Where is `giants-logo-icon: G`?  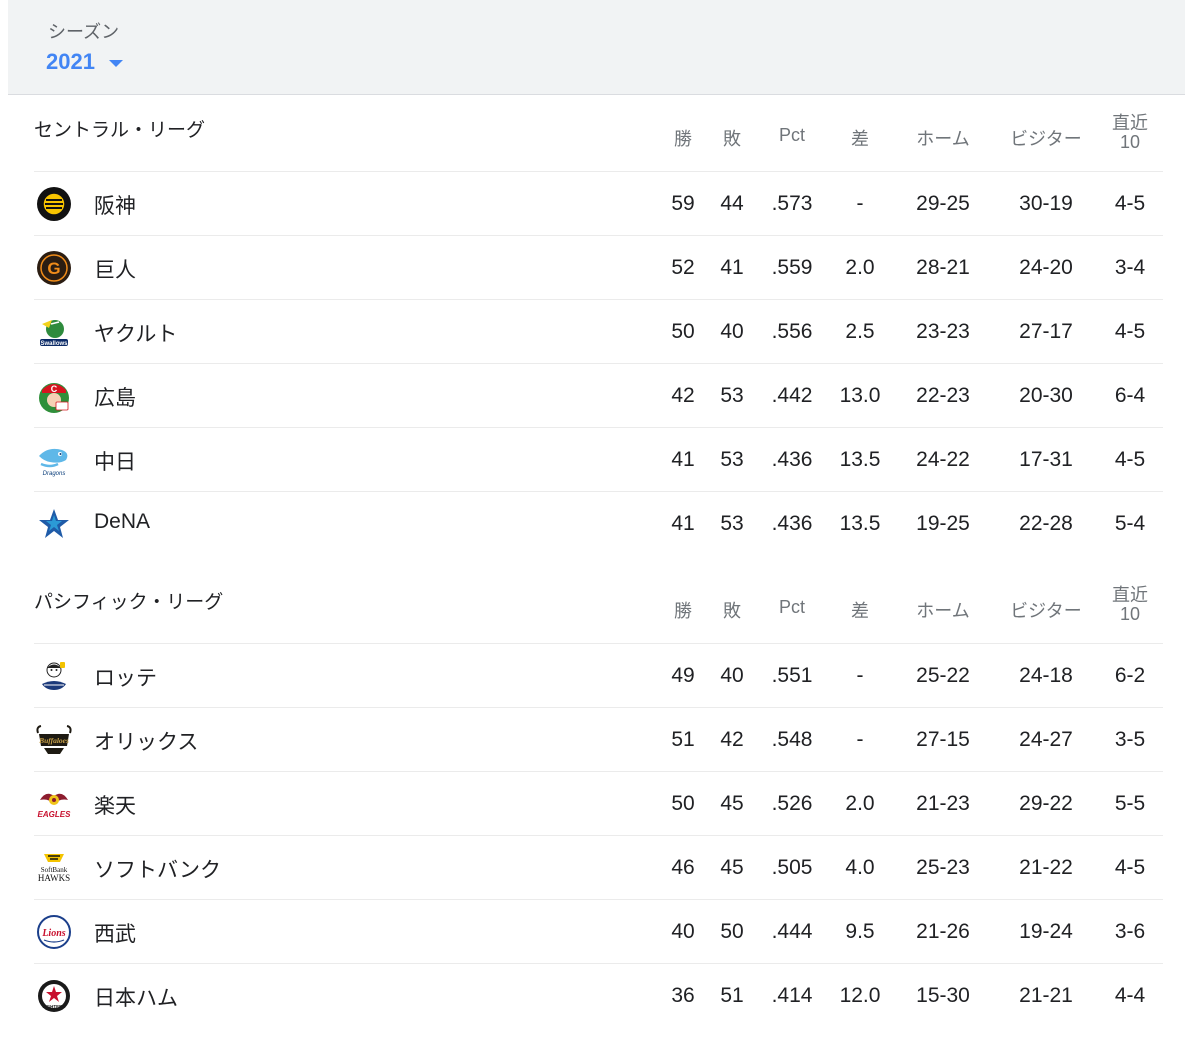
giants-logo-icon: G is located at coordinates (54, 268).